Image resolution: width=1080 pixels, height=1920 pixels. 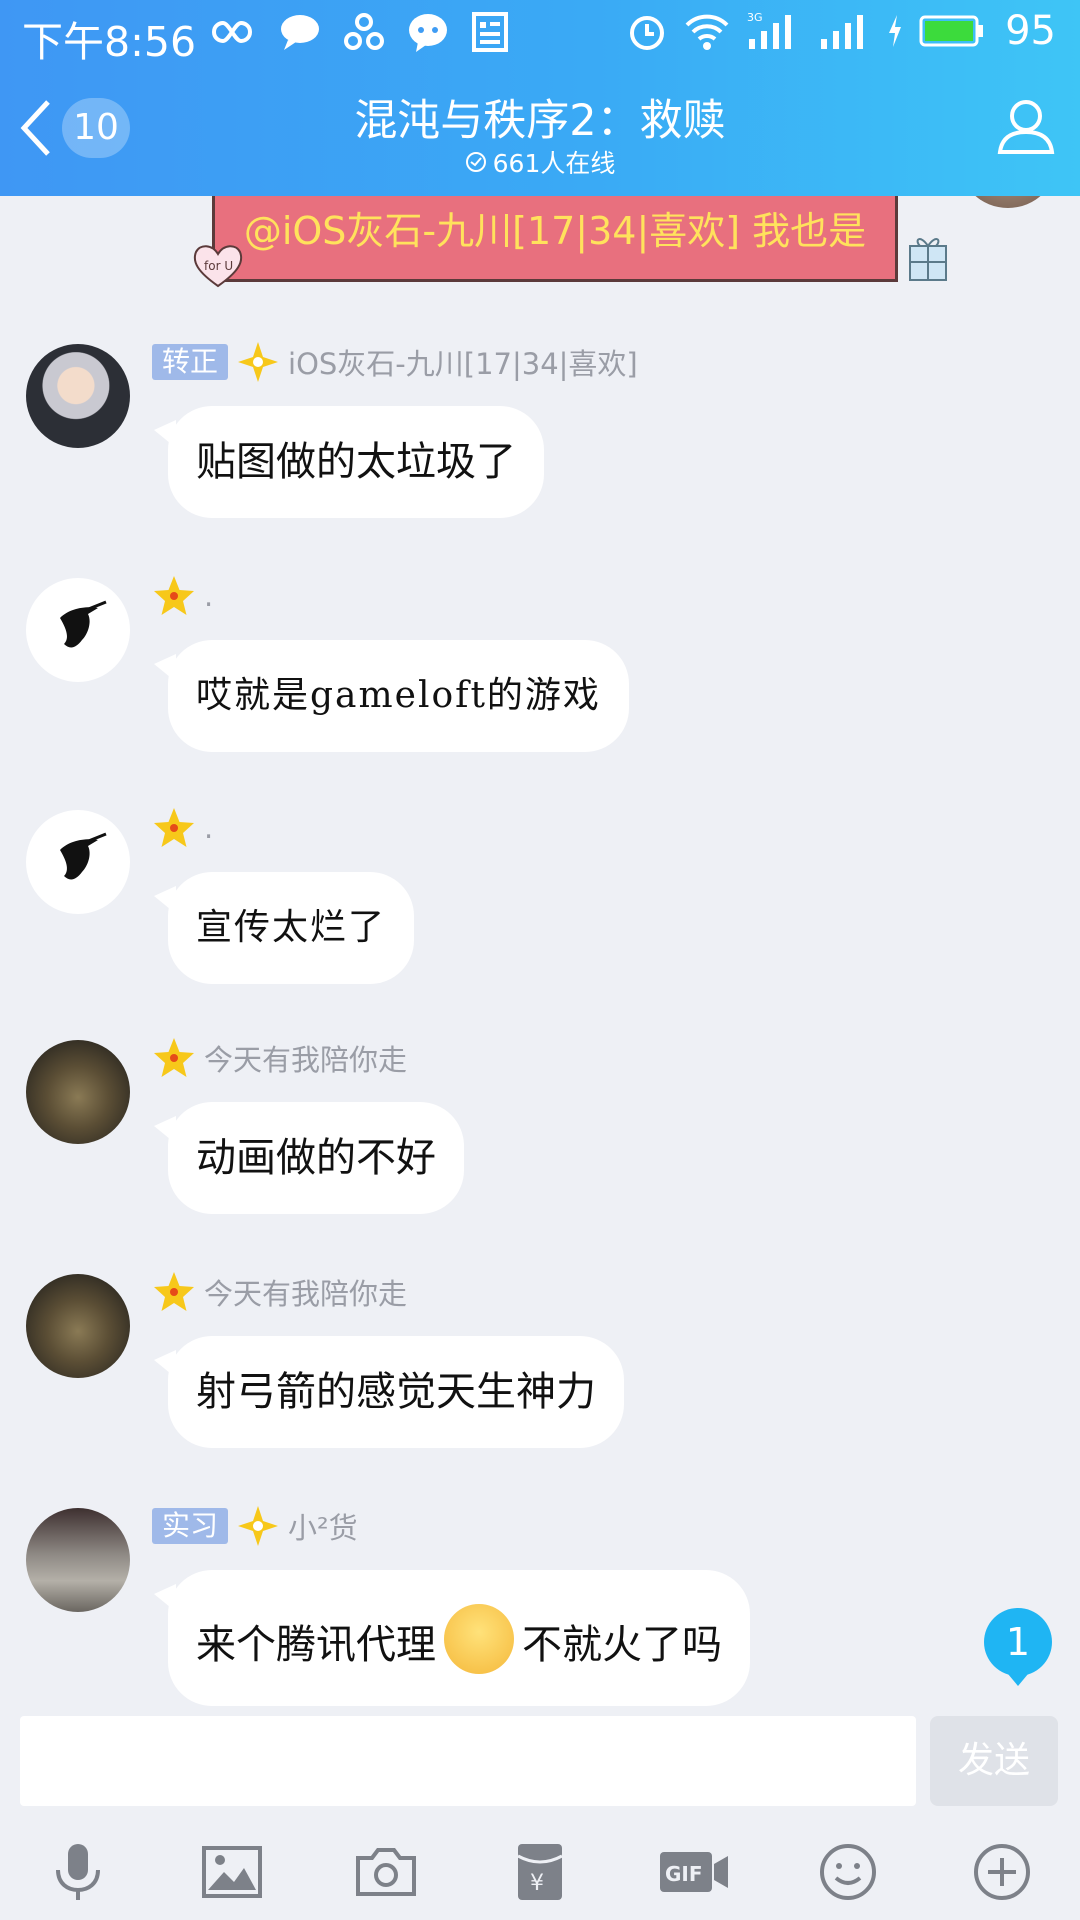 I want to click on chat-bubble-icon, so click(x=300, y=32).